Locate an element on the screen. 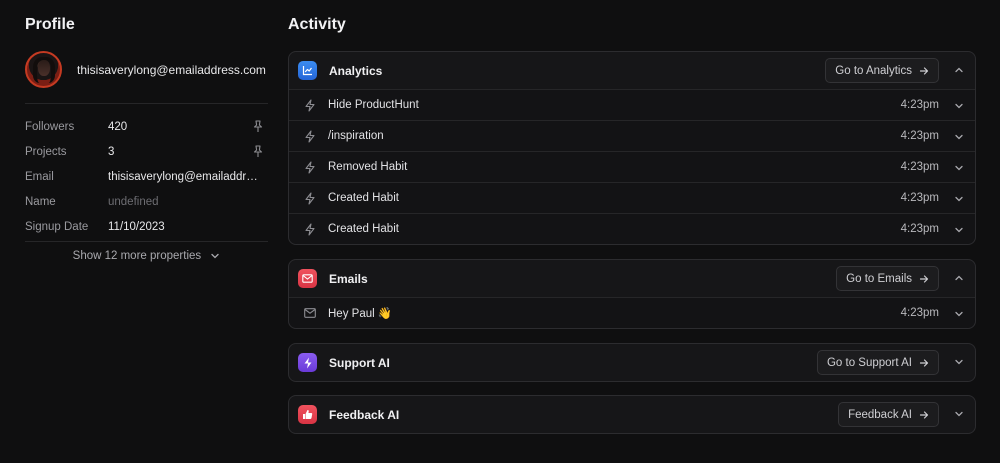 This screenshot has height=463, width=1000. activity-label: Removed Habit is located at coordinates (368, 167).